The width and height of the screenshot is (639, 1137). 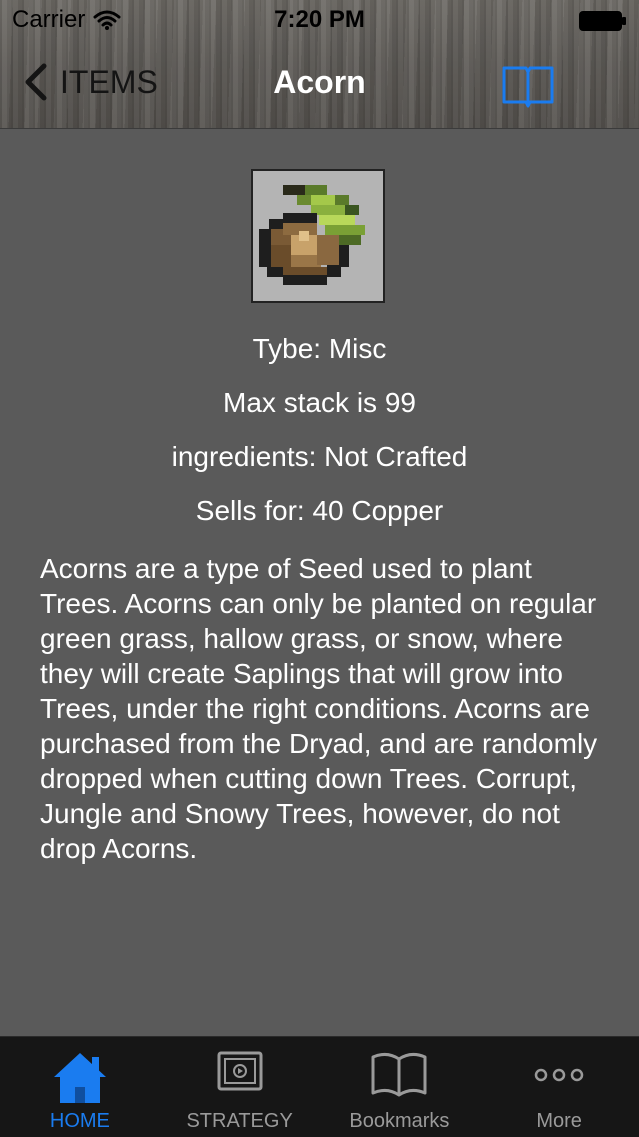 I want to click on tab-more: More, so click(x=559, y=1087).